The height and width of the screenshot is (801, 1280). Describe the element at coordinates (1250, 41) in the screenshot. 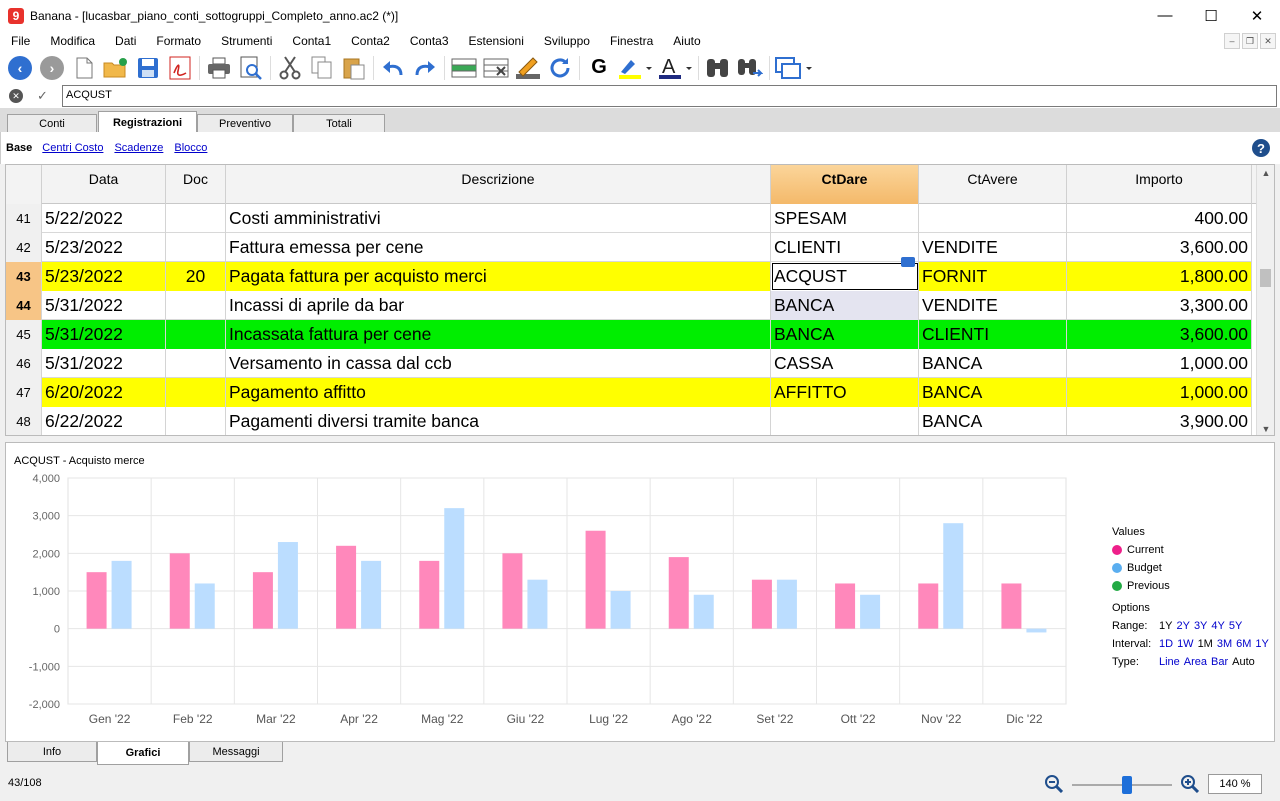

I see `doc-restore-button: ❐` at that location.